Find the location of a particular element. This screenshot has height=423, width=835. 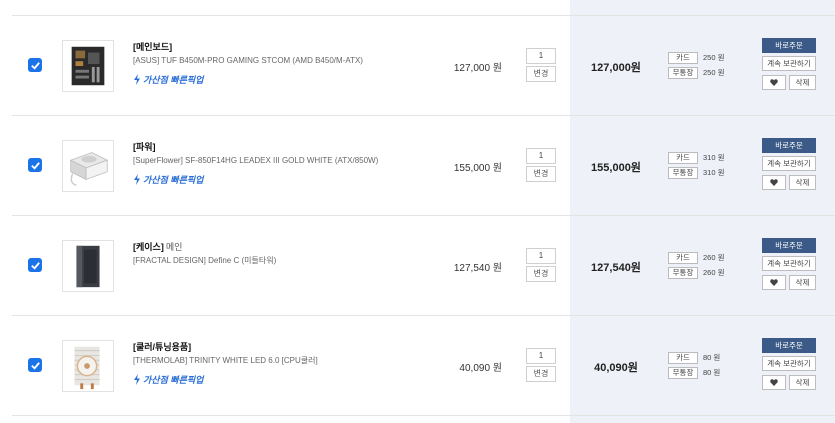

product-category: [메인보드] is located at coordinates (153, 47).